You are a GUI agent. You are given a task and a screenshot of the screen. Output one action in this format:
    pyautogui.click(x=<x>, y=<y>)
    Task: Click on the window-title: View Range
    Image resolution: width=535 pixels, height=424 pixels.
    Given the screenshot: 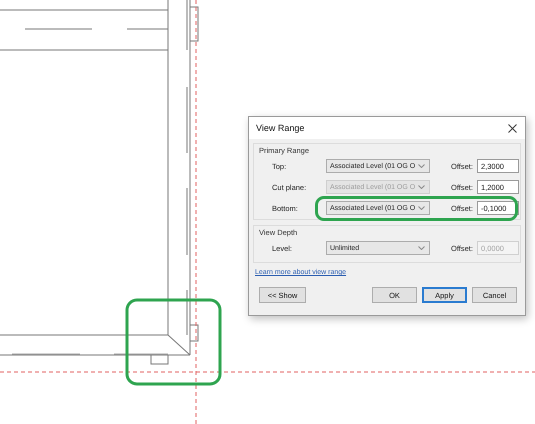 What is the action you would take?
    pyautogui.click(x=280, y=128)
    